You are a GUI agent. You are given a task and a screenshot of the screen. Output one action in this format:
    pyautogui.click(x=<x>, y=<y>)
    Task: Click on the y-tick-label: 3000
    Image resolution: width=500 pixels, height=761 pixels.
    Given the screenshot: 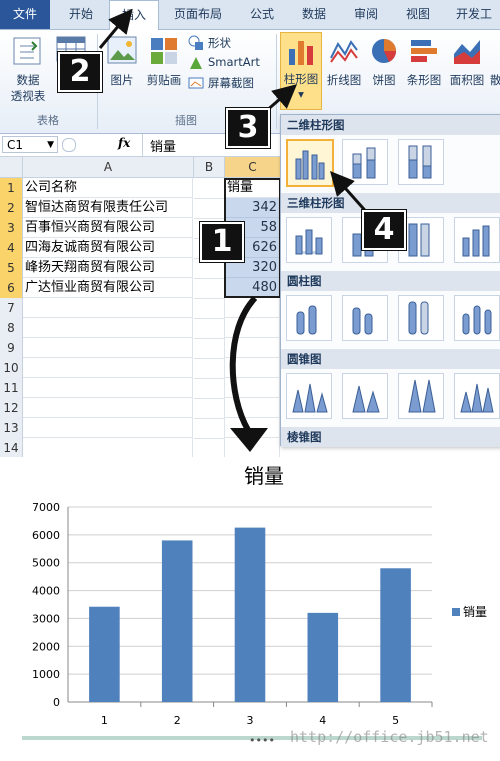 What is the action you would take?
    pyautogui.click(x=46, y=618)
    